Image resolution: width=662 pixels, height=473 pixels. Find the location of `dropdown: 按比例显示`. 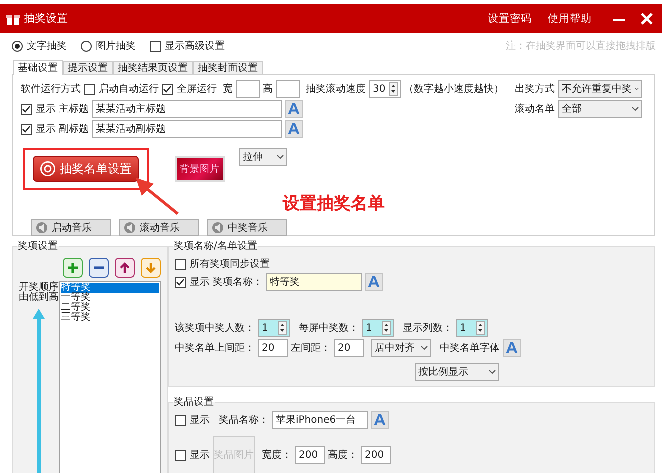

dropdown: 按比例显示 is located at coordinates (456, 372).